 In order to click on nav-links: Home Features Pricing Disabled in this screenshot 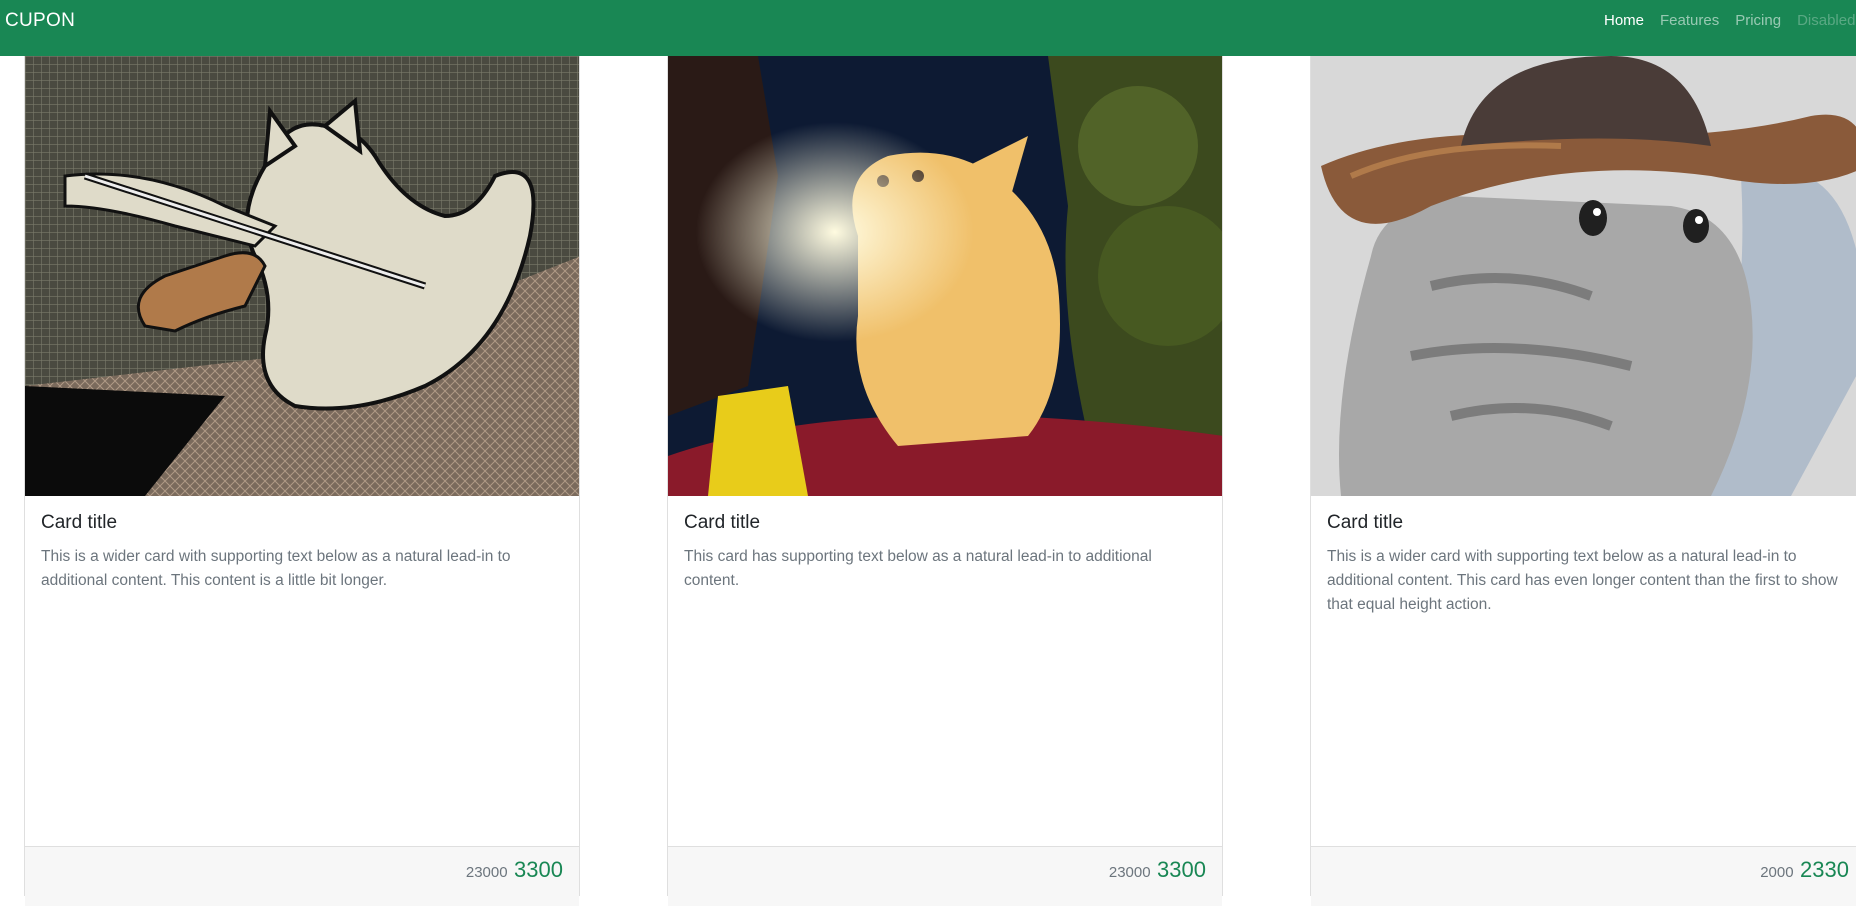, I will do `click(1730, 20)`.